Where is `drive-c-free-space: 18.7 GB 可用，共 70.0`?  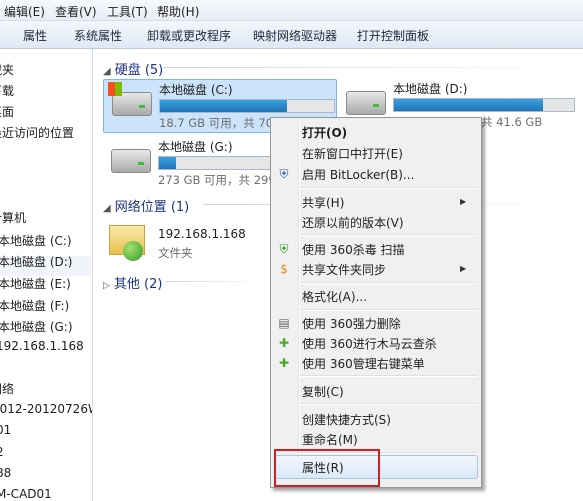
drive-c-free-space: 18.7 GB 可用，共 70.0 is located at coordinates (221, 123).